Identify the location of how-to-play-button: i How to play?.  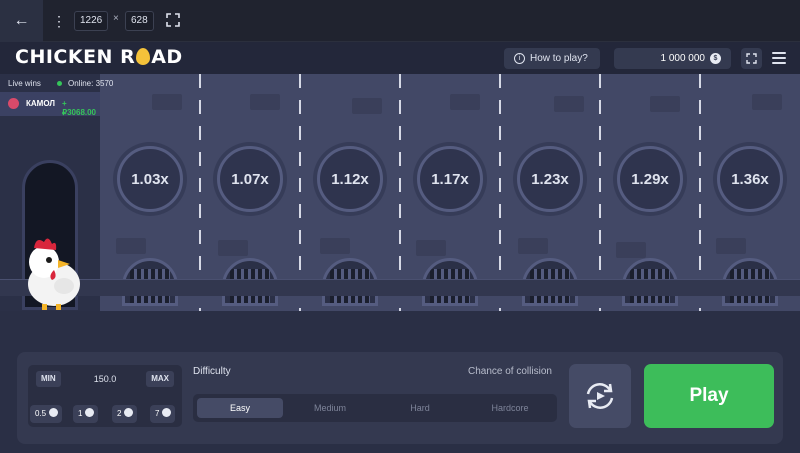
(552, 58).